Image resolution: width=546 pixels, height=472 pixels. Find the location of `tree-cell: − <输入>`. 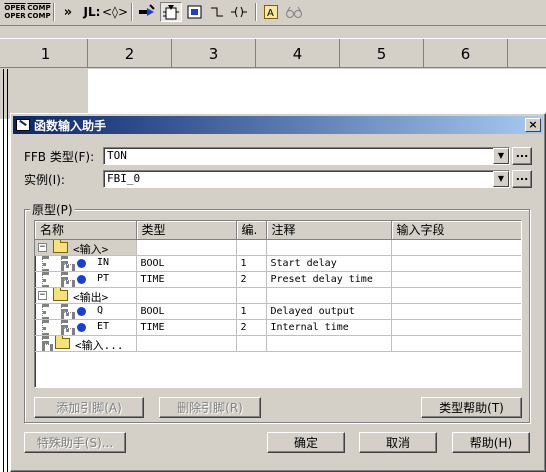

tree-cell: − <输入> is located at coordinates (86, 247).